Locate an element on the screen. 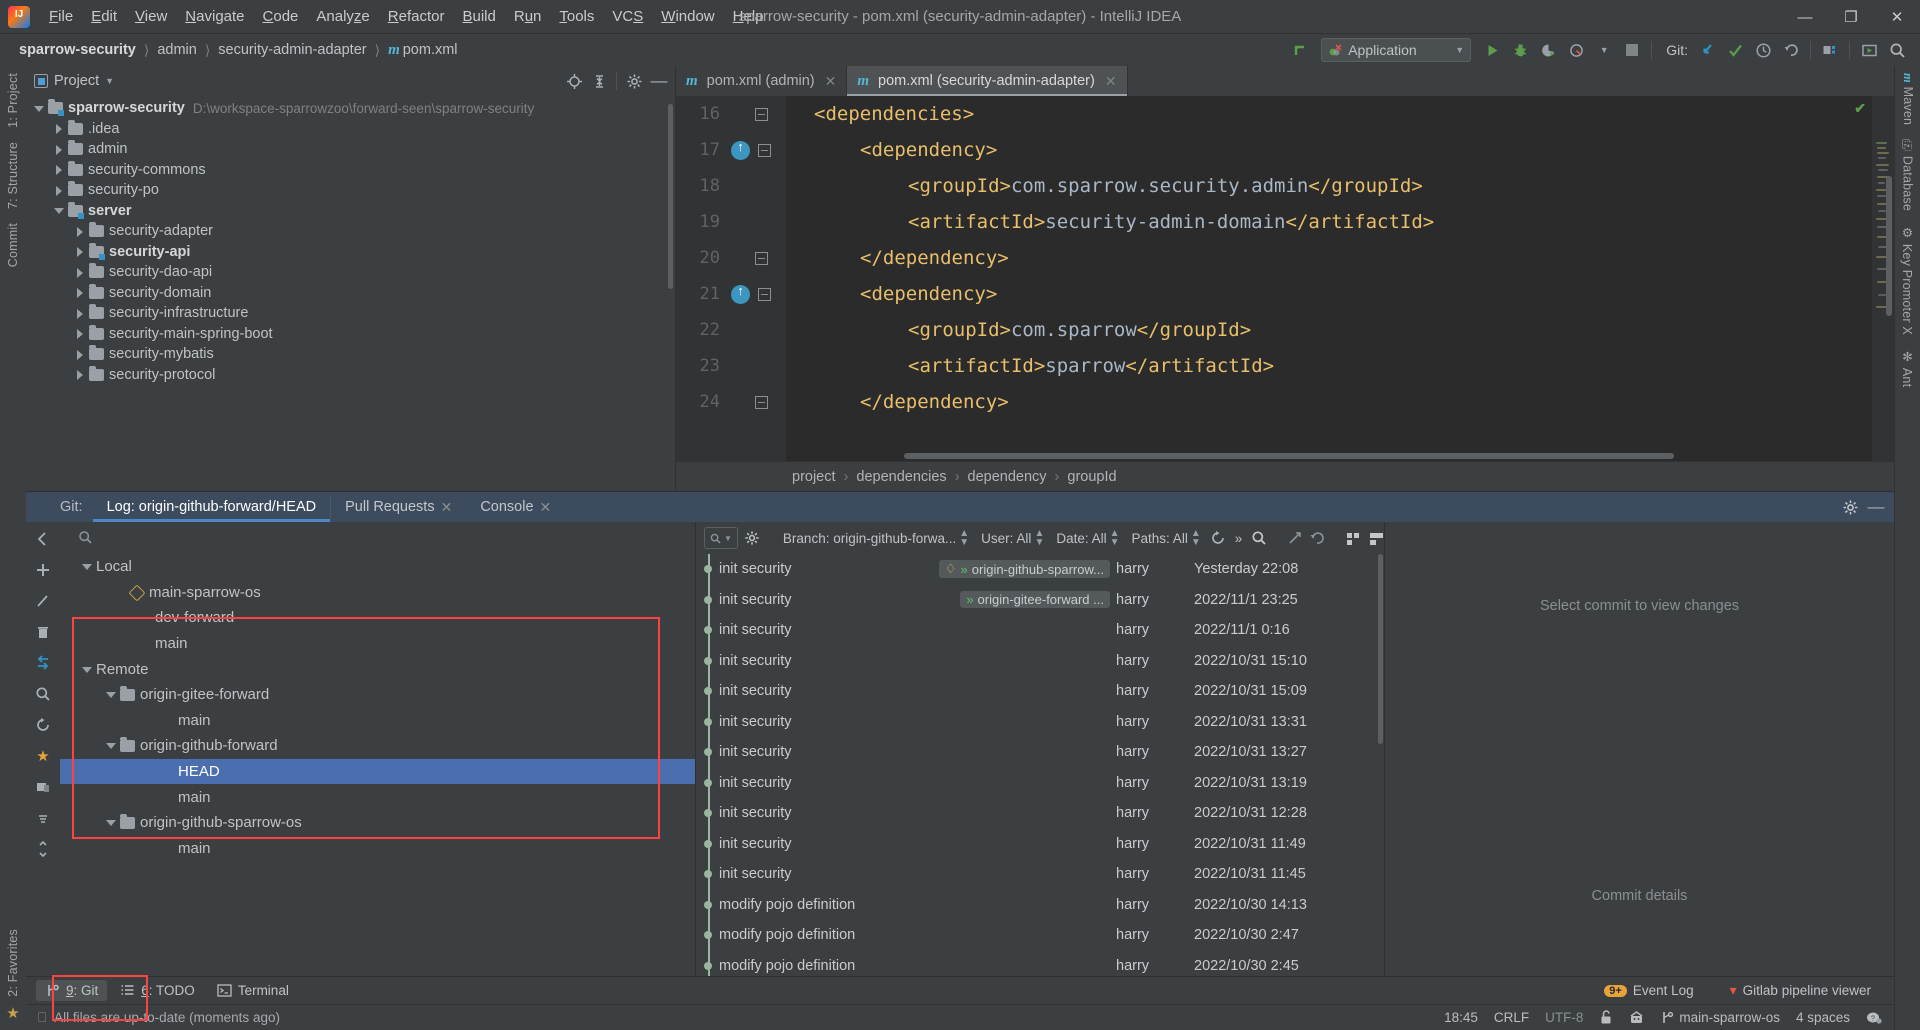  lock-icon is located at coordinates (1606, 1017).